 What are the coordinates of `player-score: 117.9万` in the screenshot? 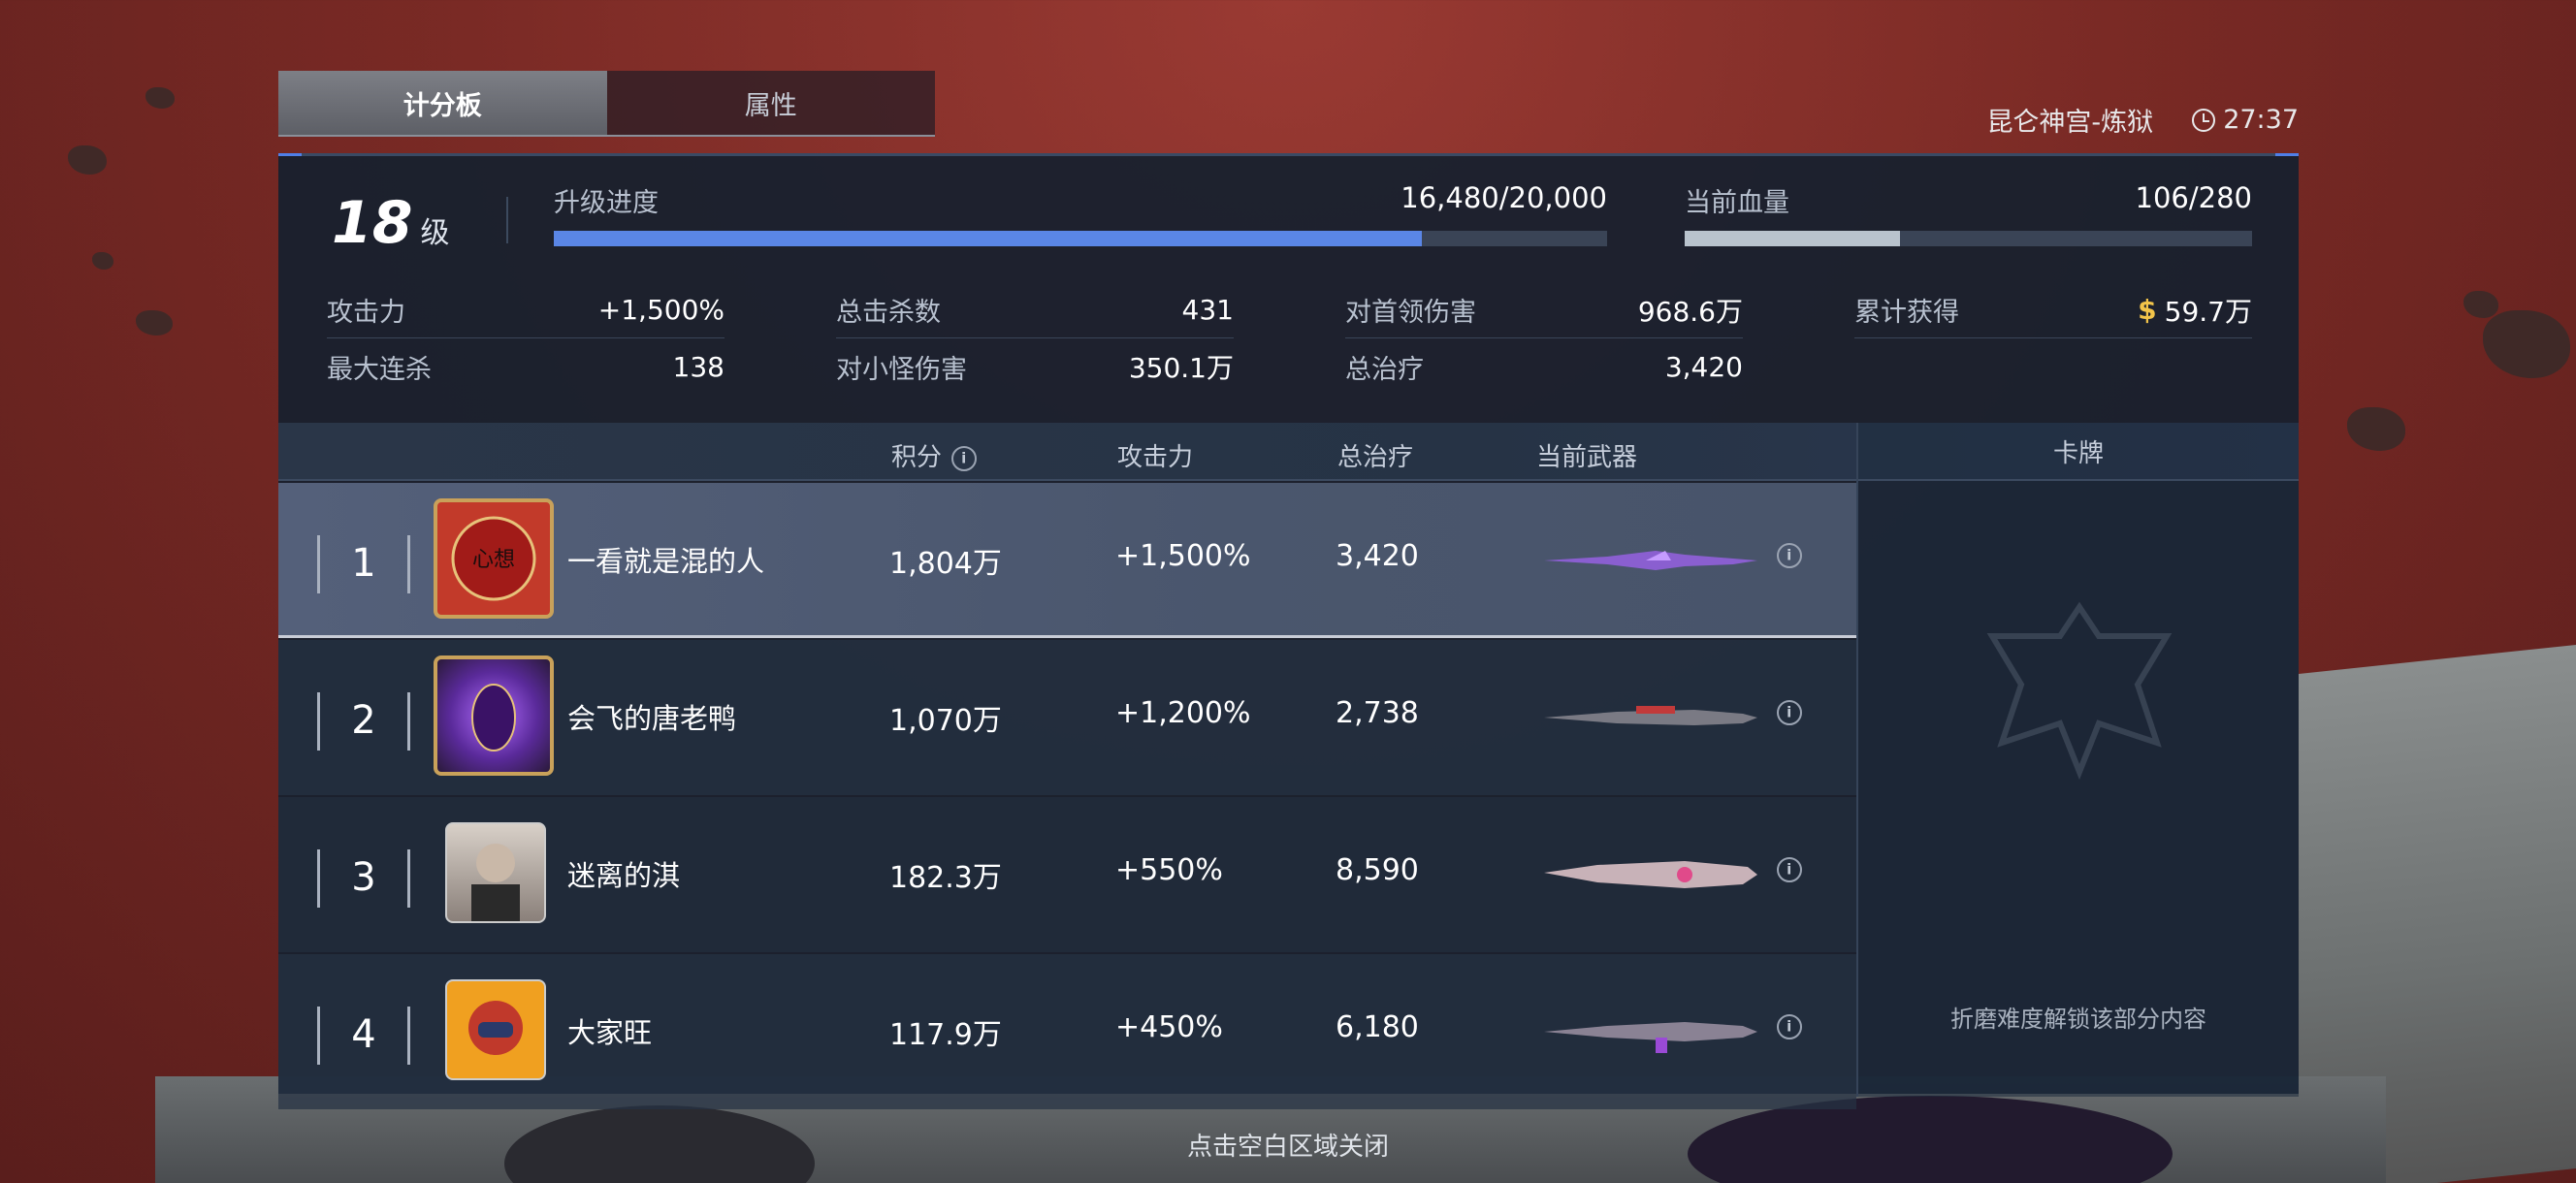 It's located at (945, 1035).